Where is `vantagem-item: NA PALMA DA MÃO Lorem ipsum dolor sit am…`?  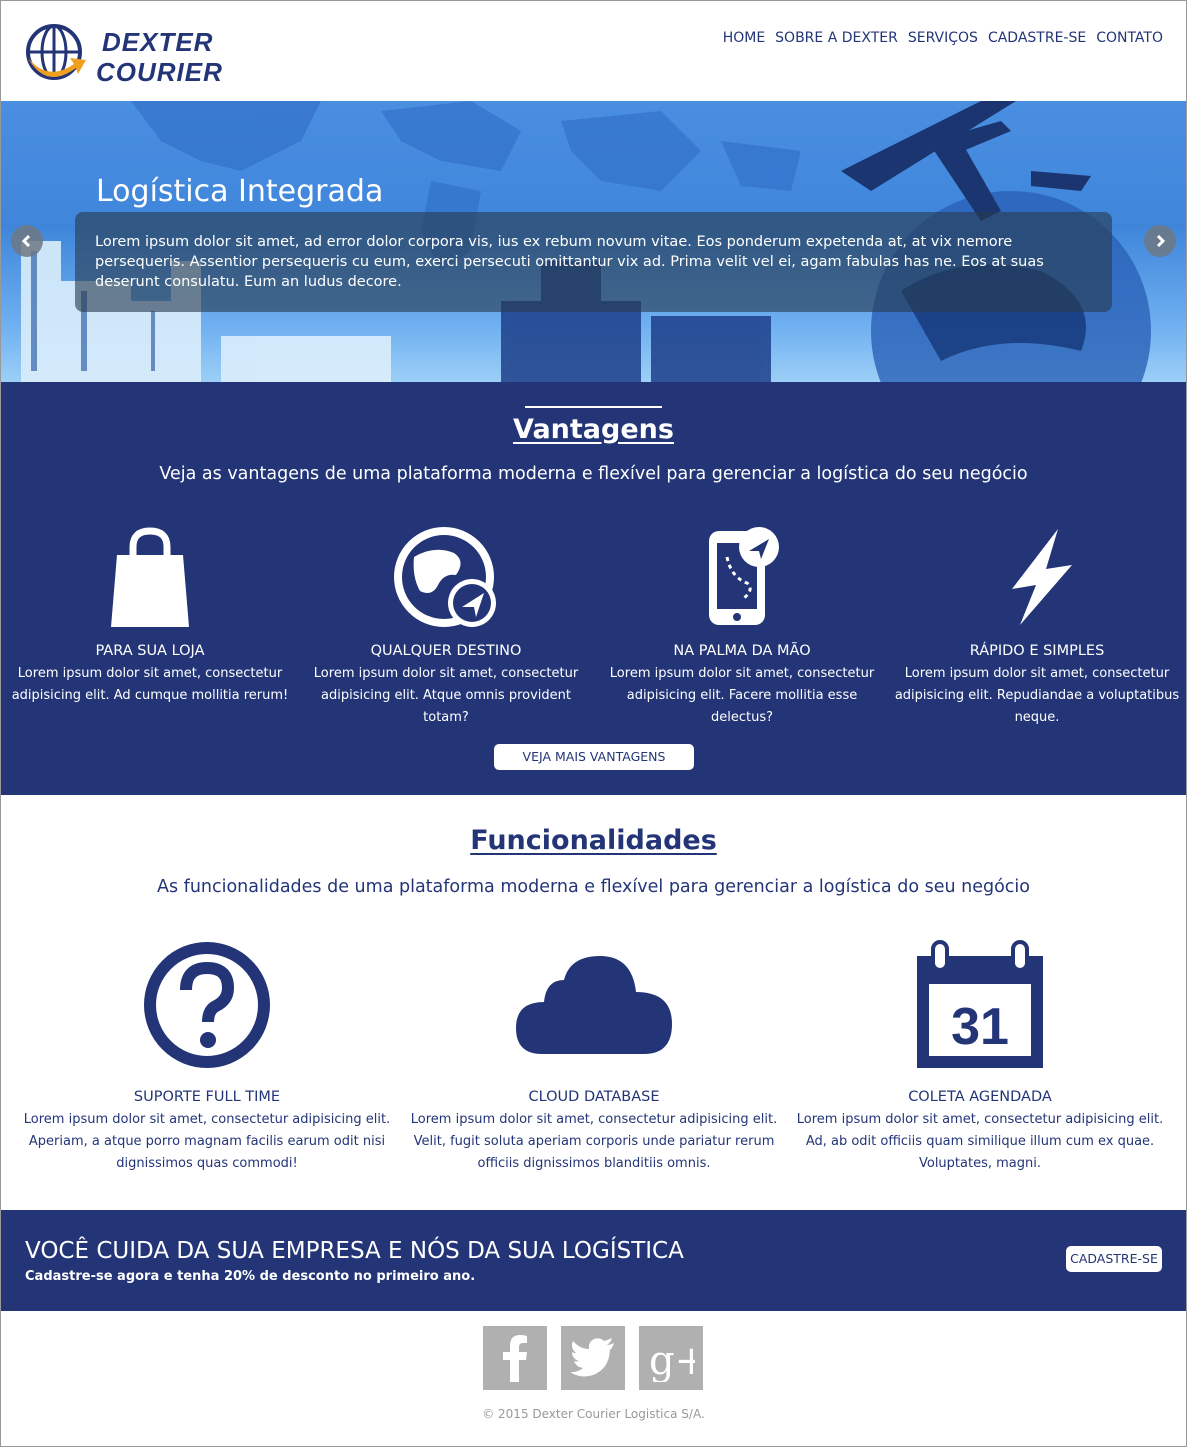
vantagem-item: NA PALMA DA MÃO Lorem ipsum dolor sit am… is located at coordinates (742, 628).